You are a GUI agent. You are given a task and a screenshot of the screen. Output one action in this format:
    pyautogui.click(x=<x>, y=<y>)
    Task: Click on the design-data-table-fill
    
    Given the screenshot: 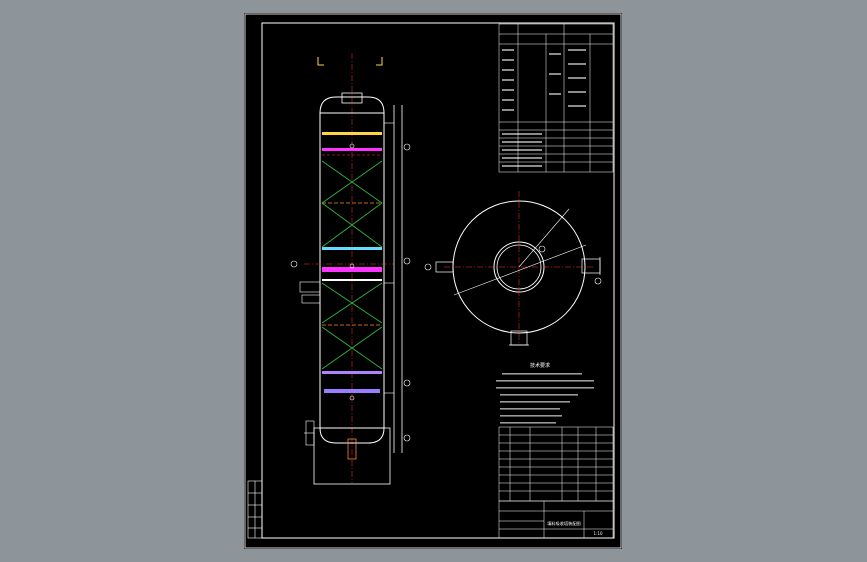 What is the action you would take?
    pyautogui.click(x=544, y=108)
    